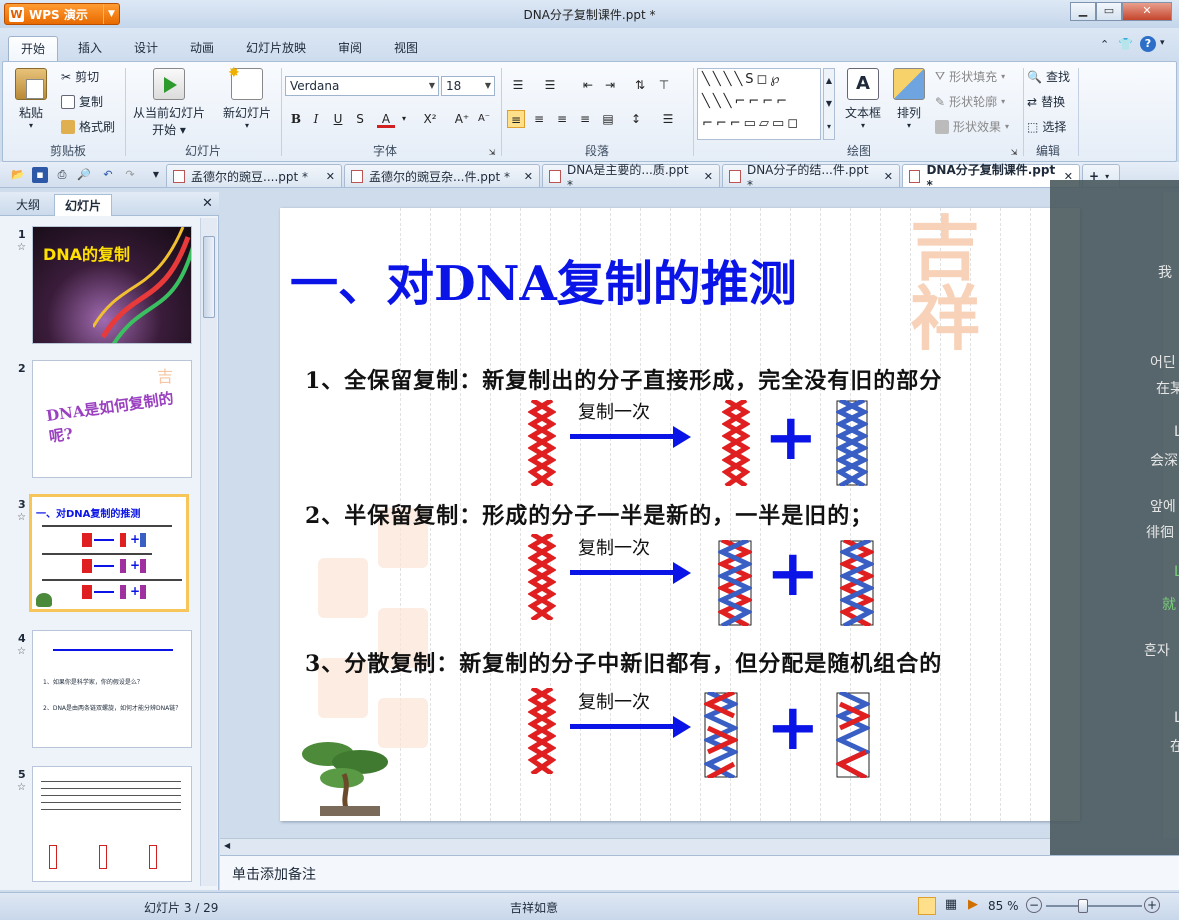 The height and width of the screenshot is (920, 1179). What do you see at coordinates (80, 76) in the screenshot?
I see `cut-button: ✂ 剪切` at bounding box center [80, 76].